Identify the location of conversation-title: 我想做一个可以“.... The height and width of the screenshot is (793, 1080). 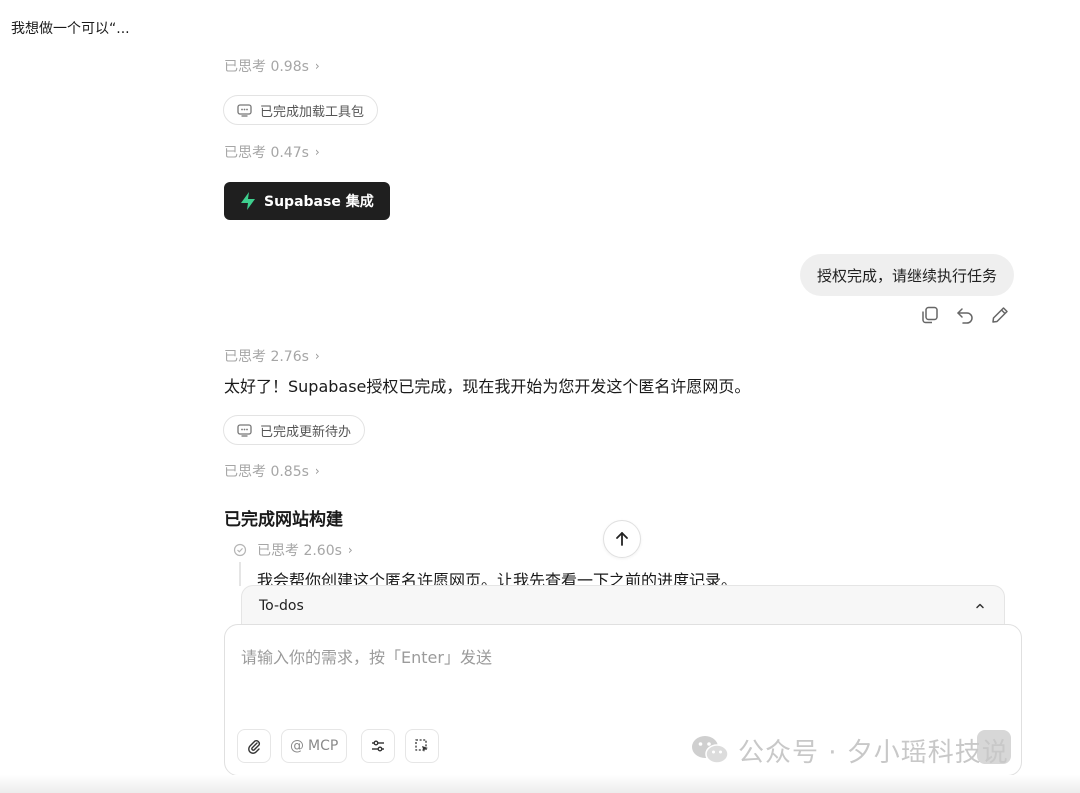
(70, 28).